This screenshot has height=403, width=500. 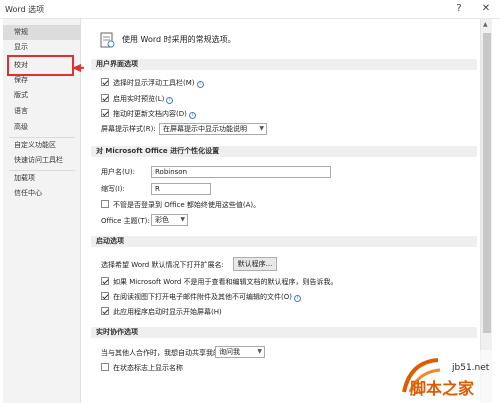 I want to click on checkbox-row-live-preview: 启用实时预览(L) i, so click(x=137, y=99).